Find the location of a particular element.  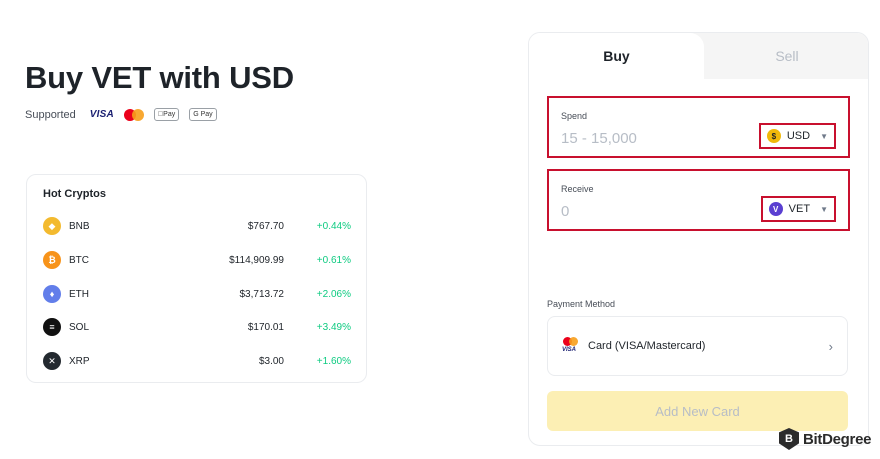

coin-change: +1.60% is located at coordinates (333, 361).